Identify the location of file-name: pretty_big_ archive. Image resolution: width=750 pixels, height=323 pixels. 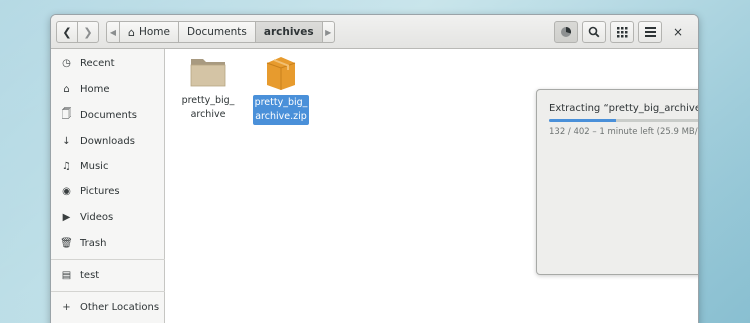
(208, 107).